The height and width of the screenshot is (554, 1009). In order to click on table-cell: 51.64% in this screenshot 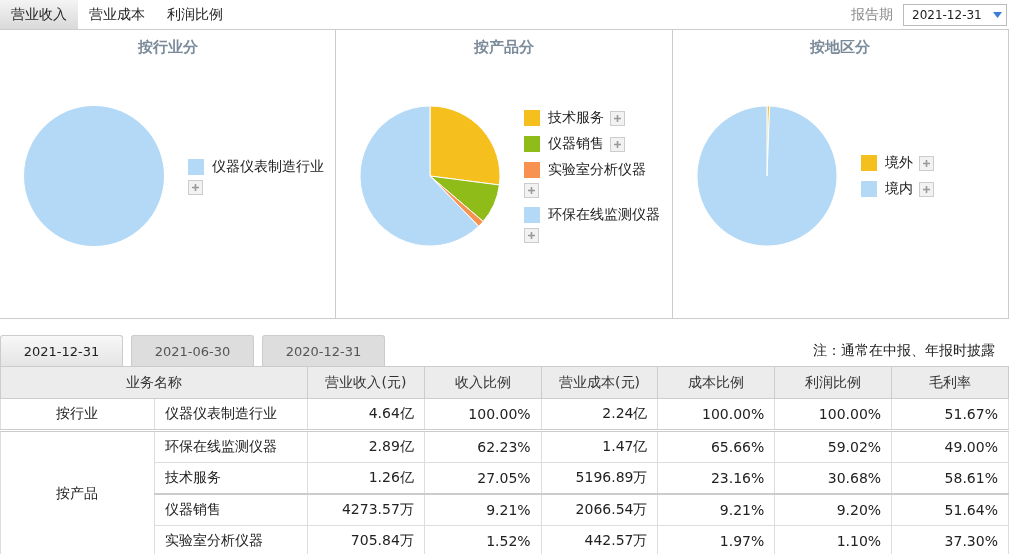, I will do `click(950, 510)`.